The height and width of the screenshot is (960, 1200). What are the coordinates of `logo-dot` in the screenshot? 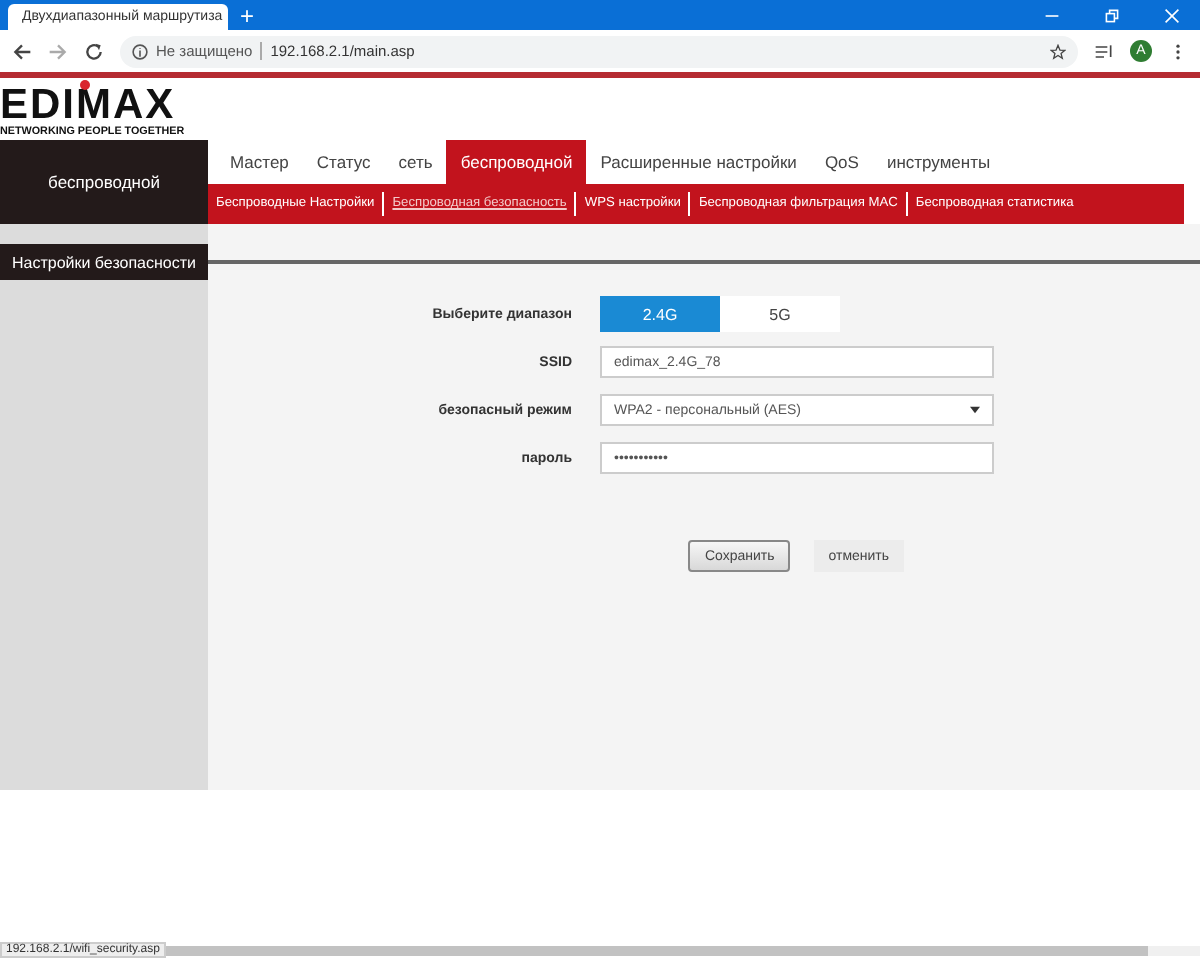 It's located at (85, 85).